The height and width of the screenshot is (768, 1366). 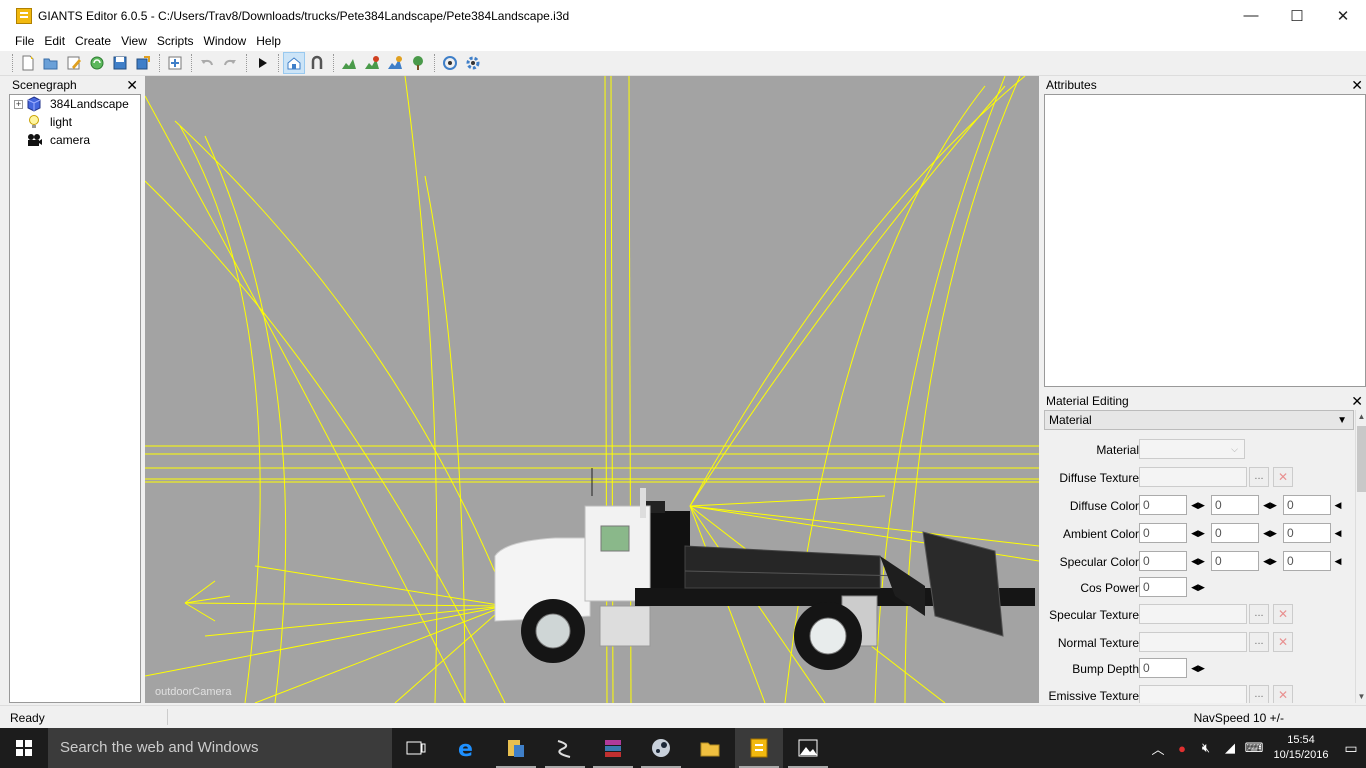 What do you see at coordinates (220, 748) in the screenshot?
I see `taskbar-search-box: Search the web and Windows` at bounding box center [220, 748].